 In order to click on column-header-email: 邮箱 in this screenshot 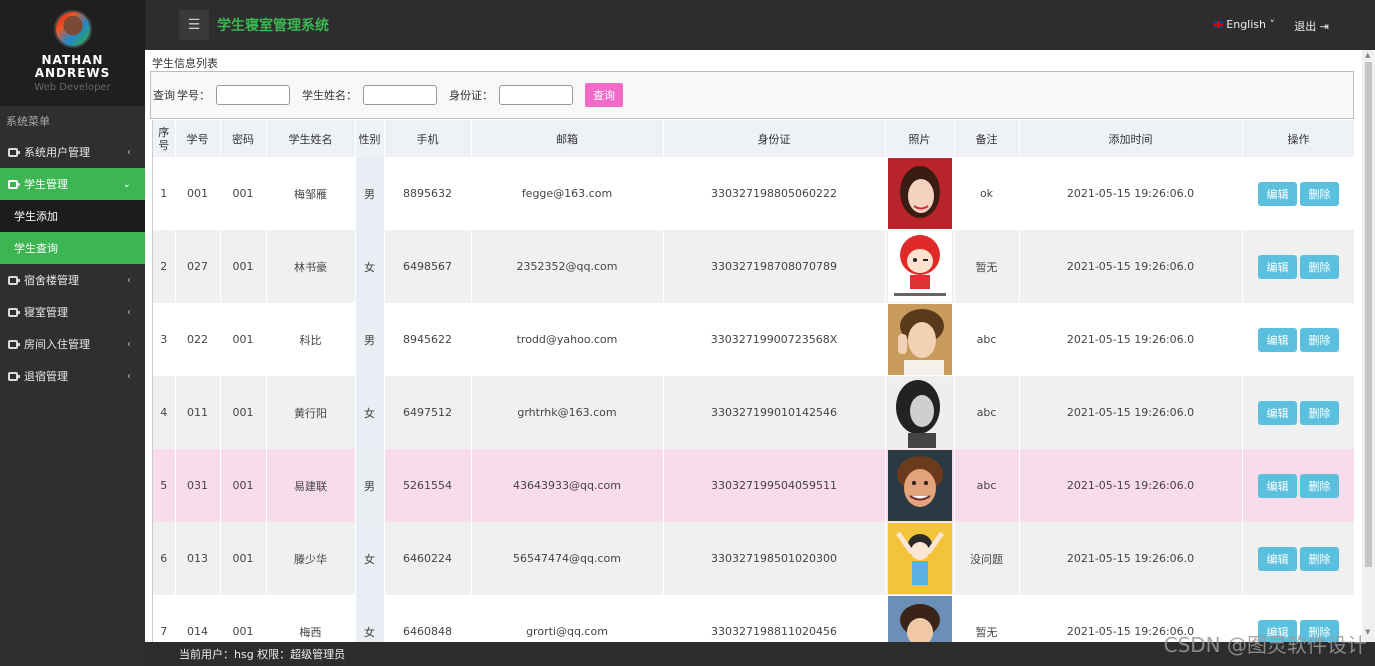, I will do `click(567, 138)`.